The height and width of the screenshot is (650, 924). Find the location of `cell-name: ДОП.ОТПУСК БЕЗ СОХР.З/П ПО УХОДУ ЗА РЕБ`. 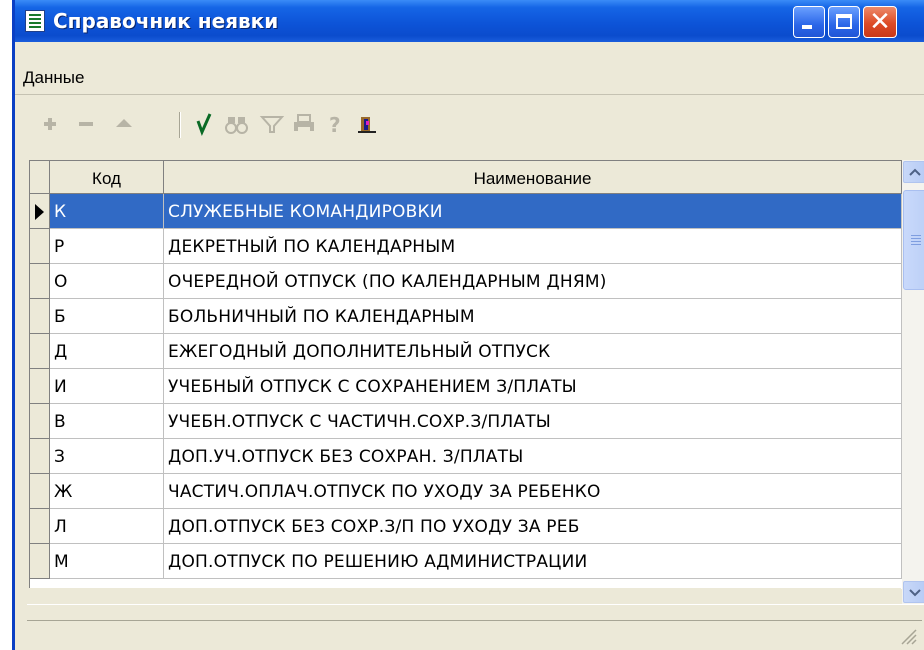

cell-name: ДОП.ОТПУСК БЕЗ СОХР.З/П ПО УХОДУ ЗА РЕБ is located at coordinates (533, 526).